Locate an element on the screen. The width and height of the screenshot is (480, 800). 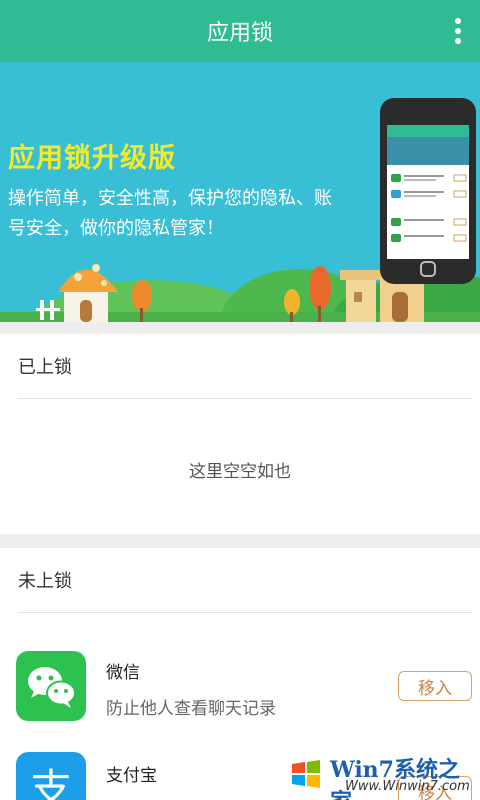
unlocked-header: 未上锁 is located at coordinates (45, 581).